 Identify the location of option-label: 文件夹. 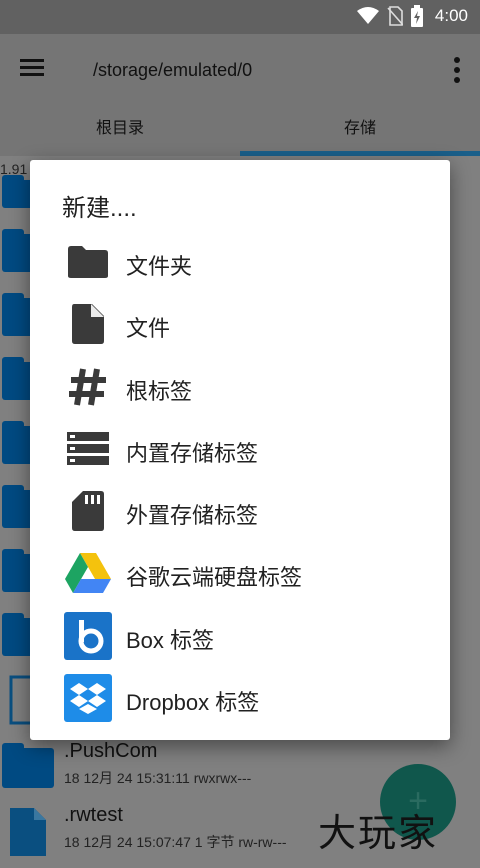
(159, 266).